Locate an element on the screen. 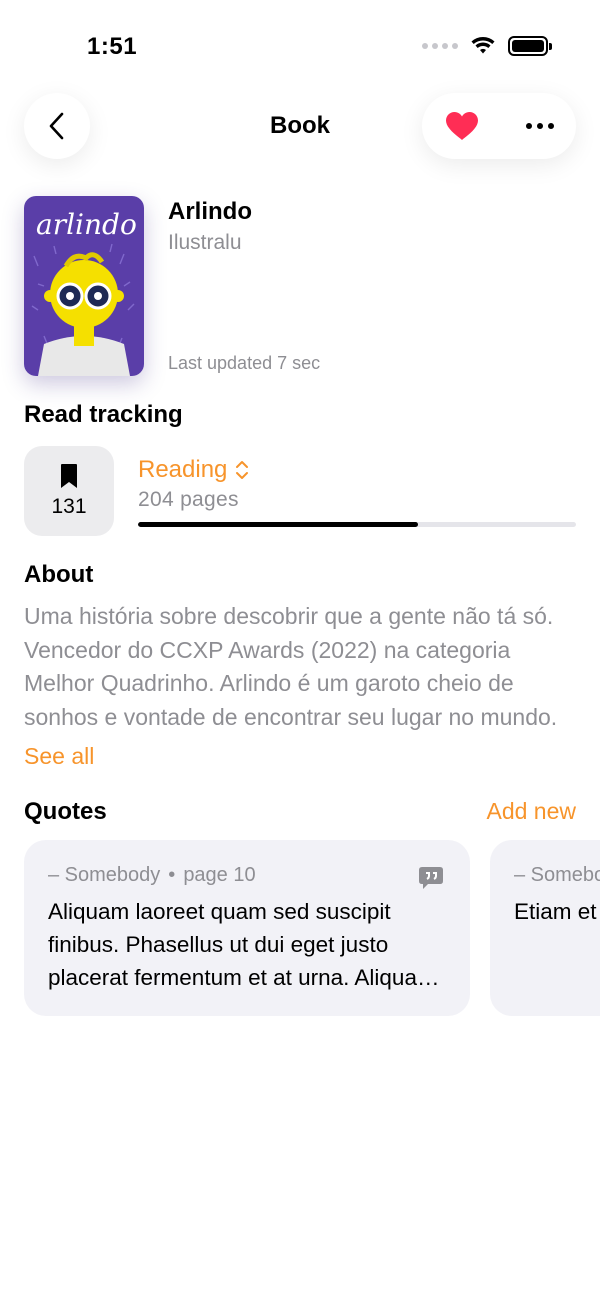 Image resolution: width=600 pixels, height=1304 pixels. quote-page: page 10 is located at coordinates (219, 875).